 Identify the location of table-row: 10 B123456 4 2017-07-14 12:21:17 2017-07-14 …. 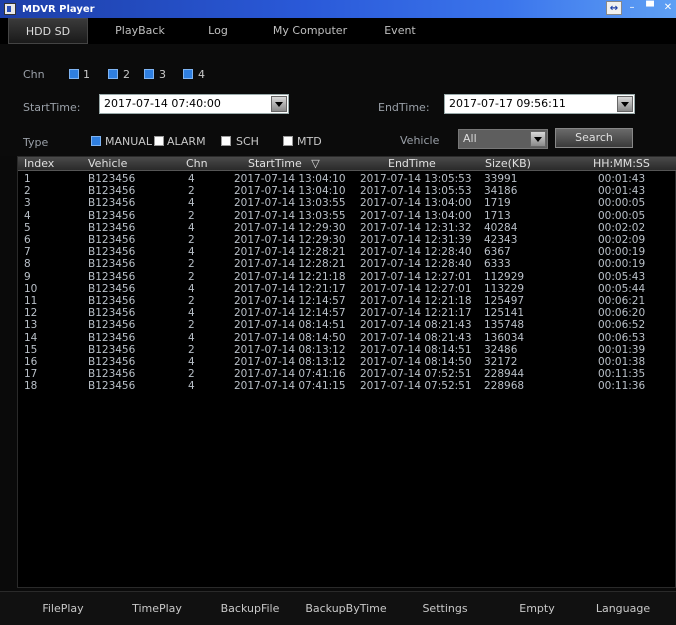
(347, 289).